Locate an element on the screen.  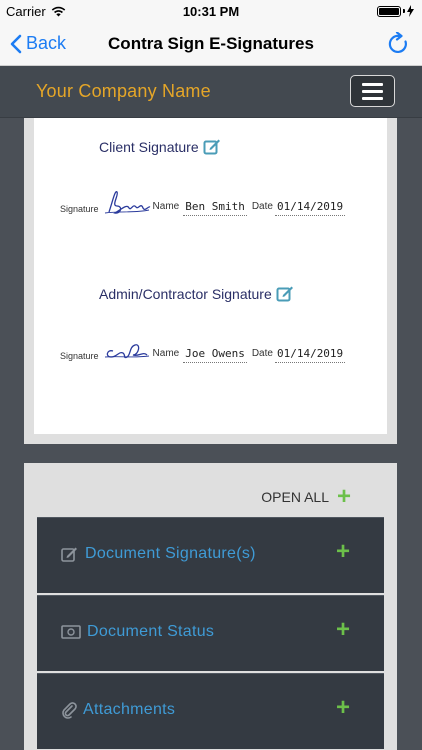
refresh-button is located at coordinates (399, 46).